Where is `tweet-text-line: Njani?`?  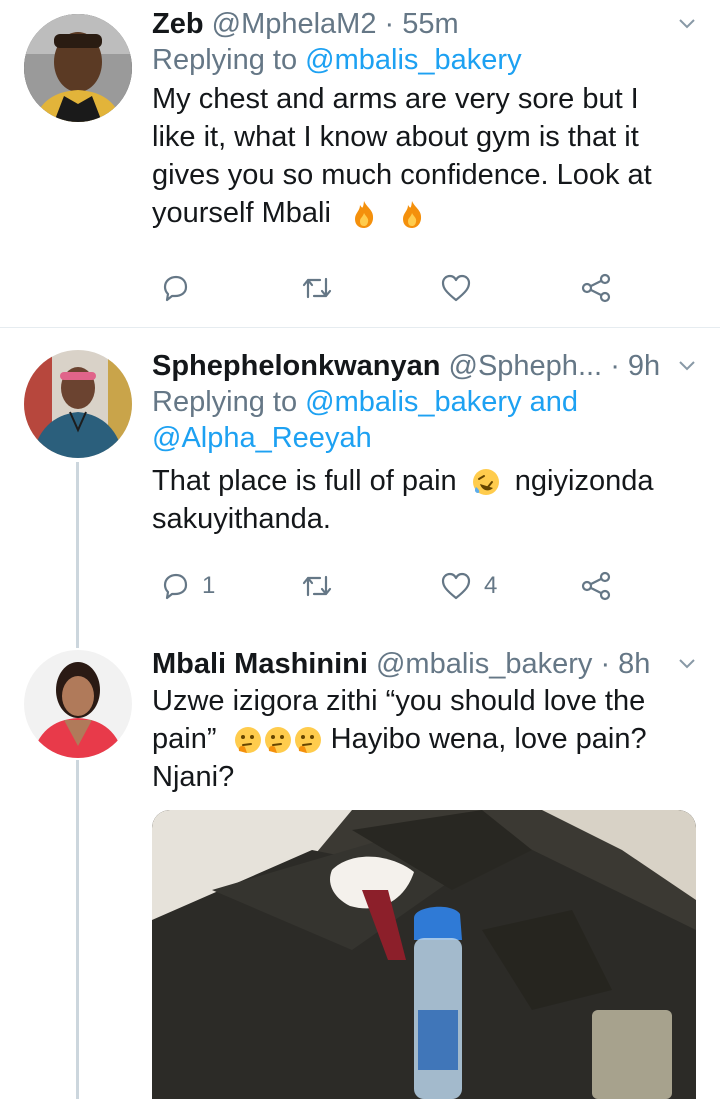
tweet-text-line: Njani? is located at coordinates (193, 777).